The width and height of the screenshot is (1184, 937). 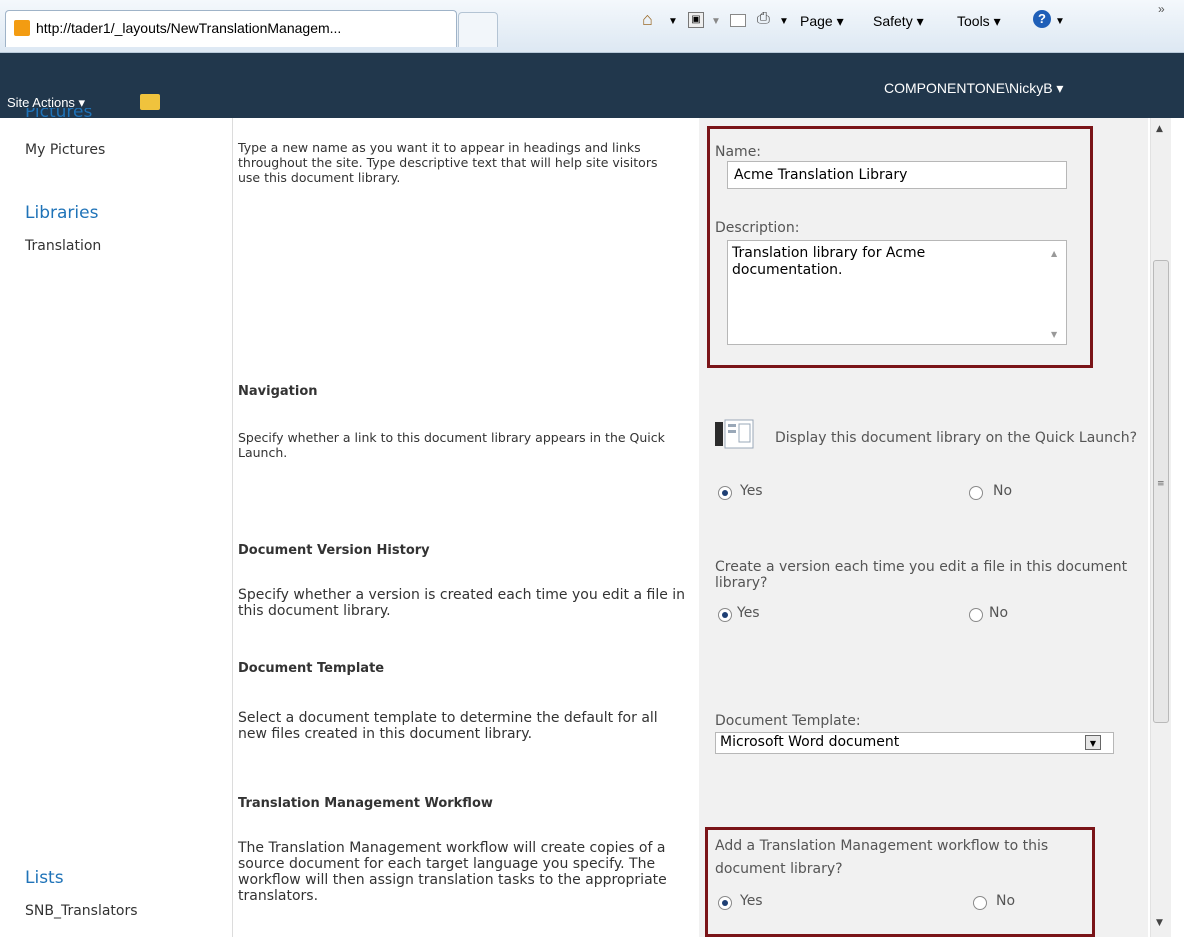 I want to click on name-description-highlight, so click(x=900, y=247).